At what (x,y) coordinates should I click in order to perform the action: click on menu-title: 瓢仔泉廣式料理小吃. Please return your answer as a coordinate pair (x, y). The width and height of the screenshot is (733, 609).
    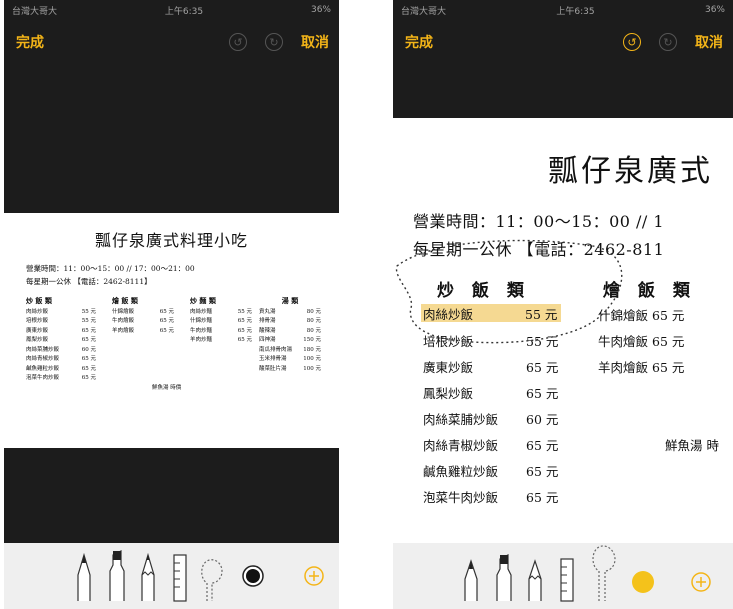
    Looking at the image, I should click on (171, 240).